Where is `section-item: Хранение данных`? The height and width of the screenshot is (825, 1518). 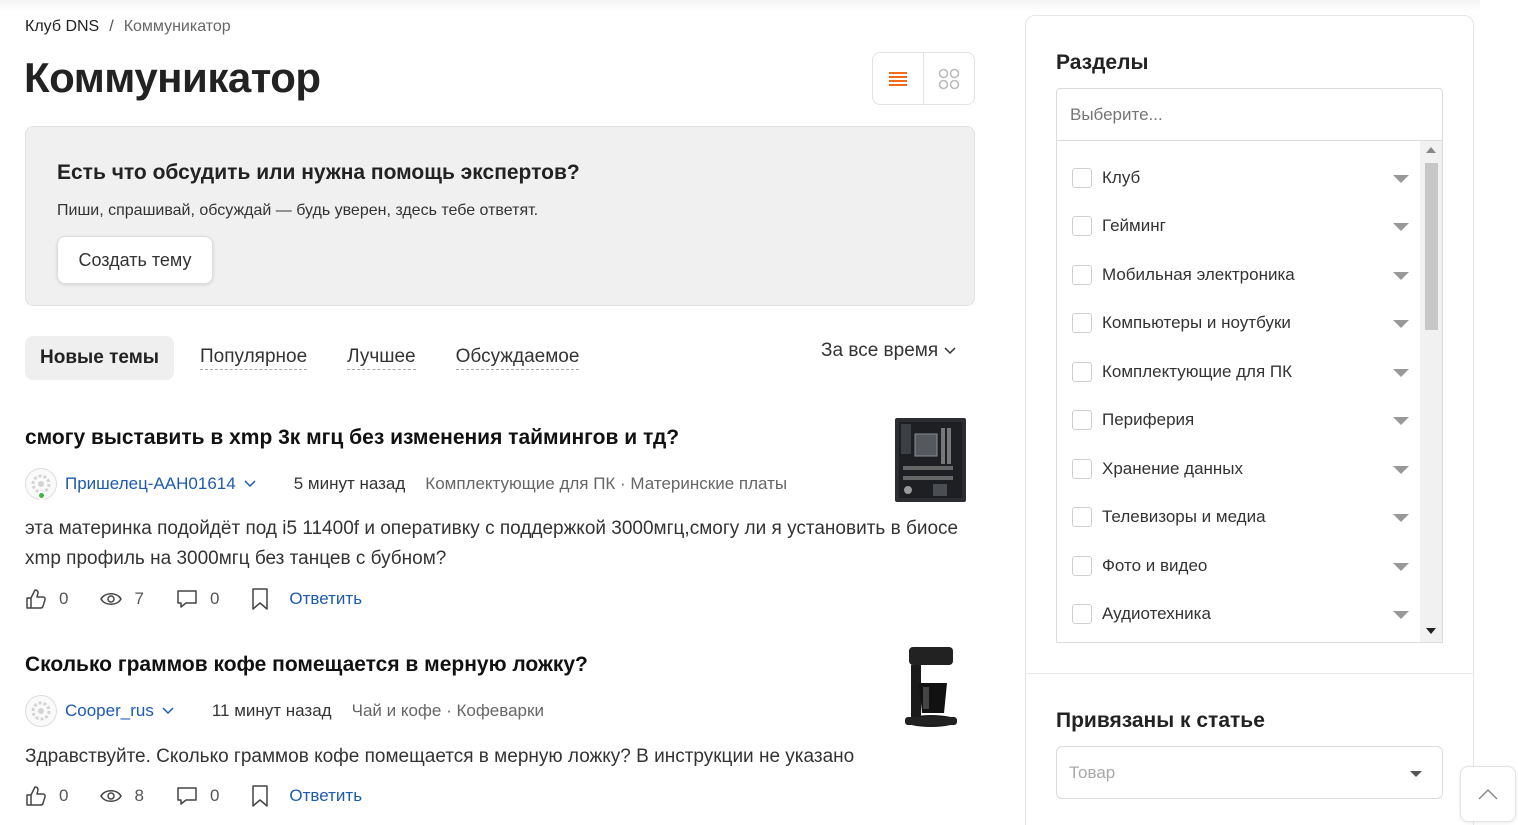
section-item: Хранение данных is located at coordinates (1242, 469).